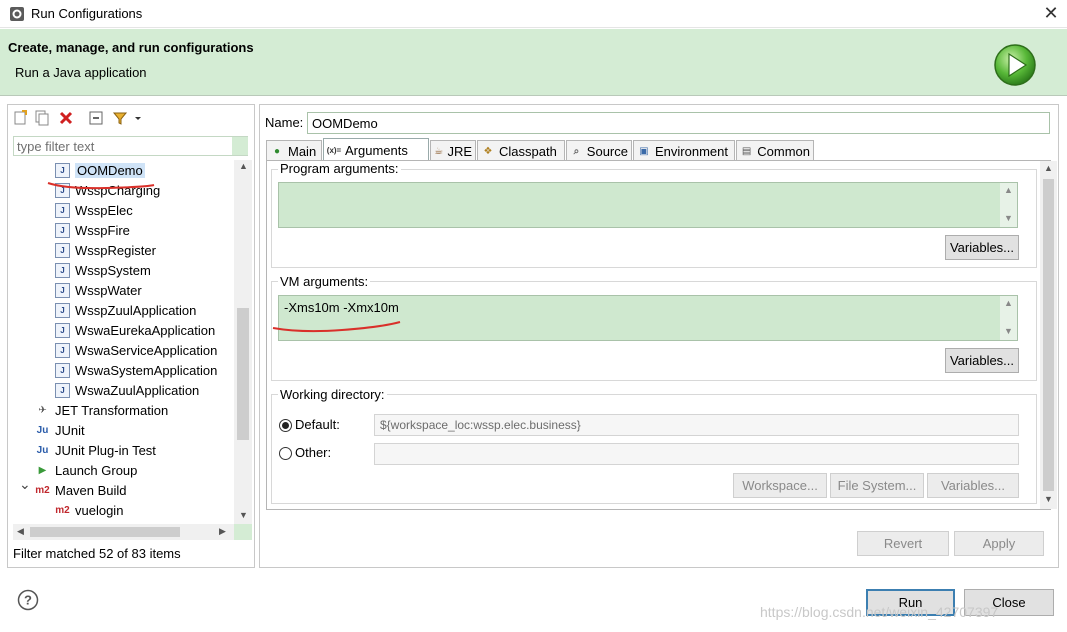 The width and height of the screenshot is (1067, 632). I want to click on title-bar, so click(533, 14).